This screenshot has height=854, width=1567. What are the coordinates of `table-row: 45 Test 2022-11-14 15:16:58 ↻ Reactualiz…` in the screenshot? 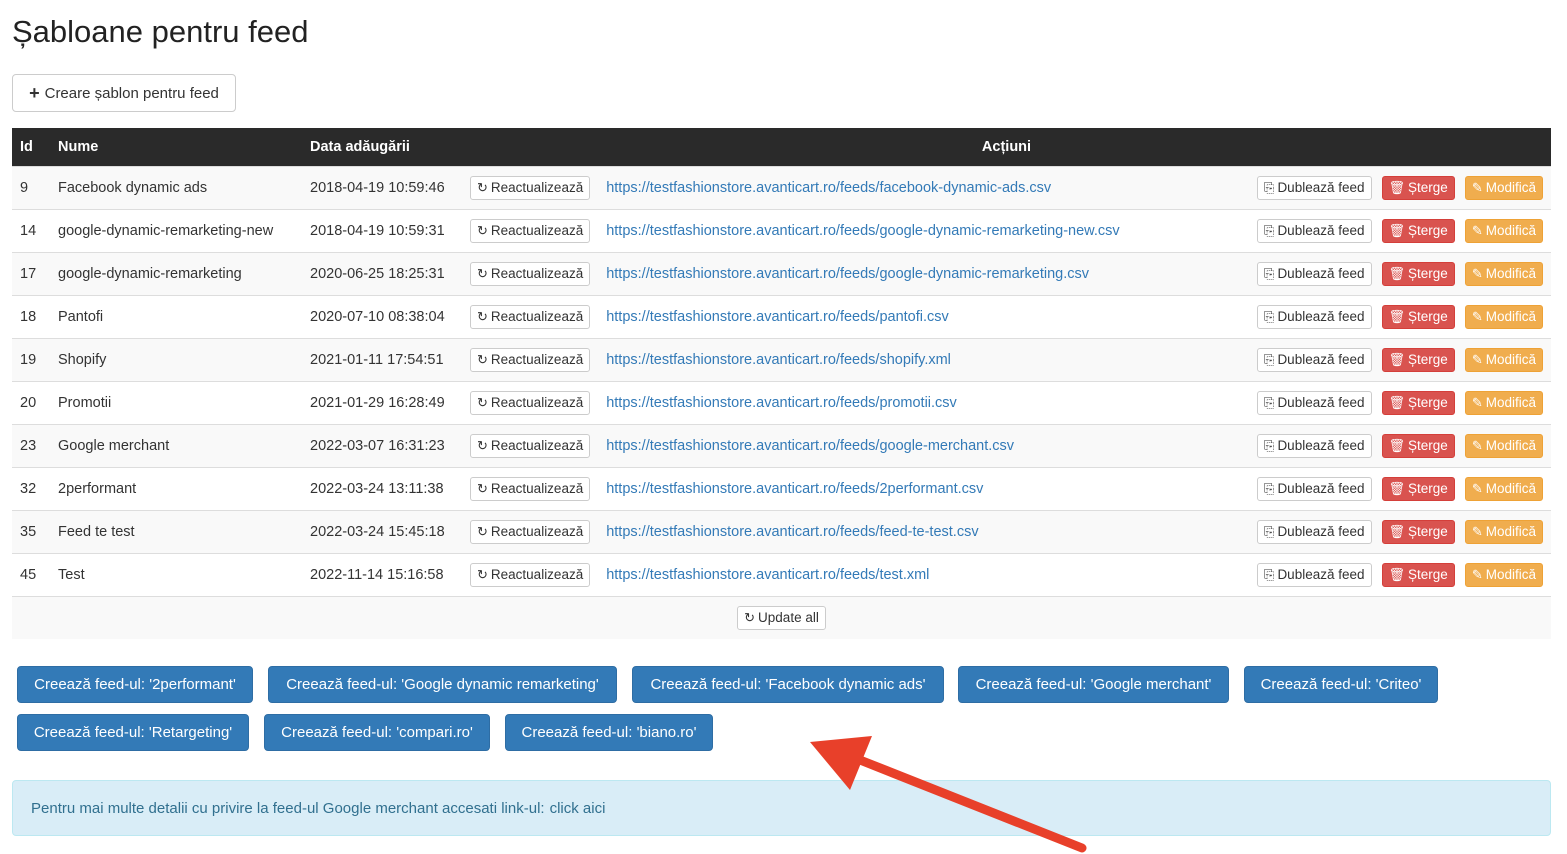 It's located at (781, 574).